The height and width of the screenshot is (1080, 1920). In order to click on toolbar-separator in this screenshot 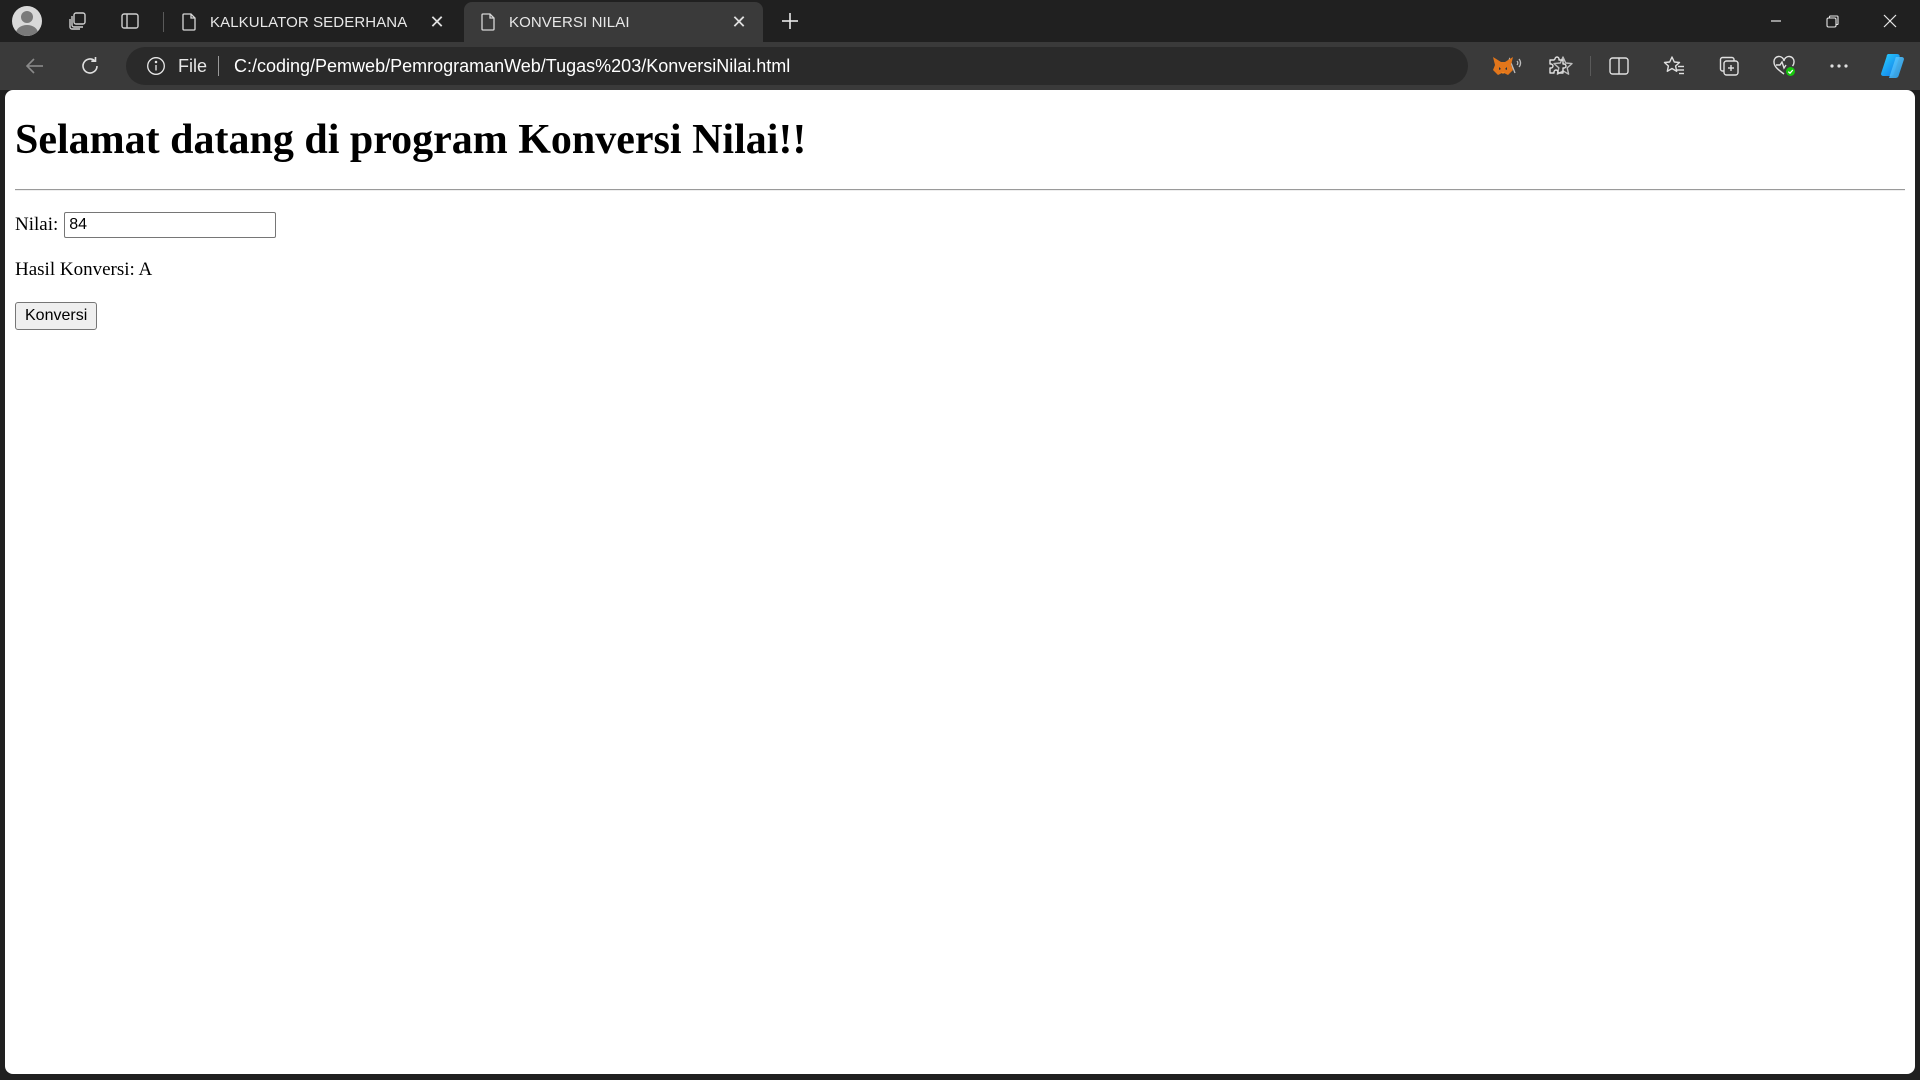, I will do `click(1590, 66)`.